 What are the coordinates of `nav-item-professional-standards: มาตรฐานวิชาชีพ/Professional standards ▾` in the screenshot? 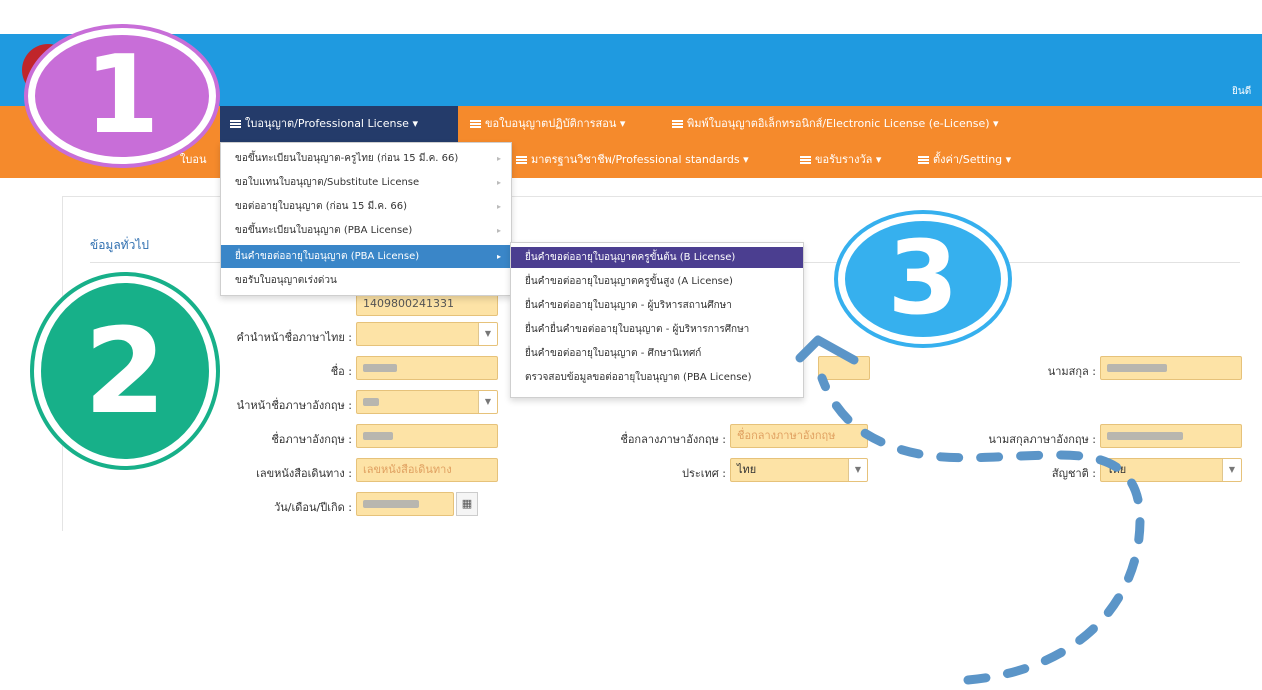 It's located at (632, 160).